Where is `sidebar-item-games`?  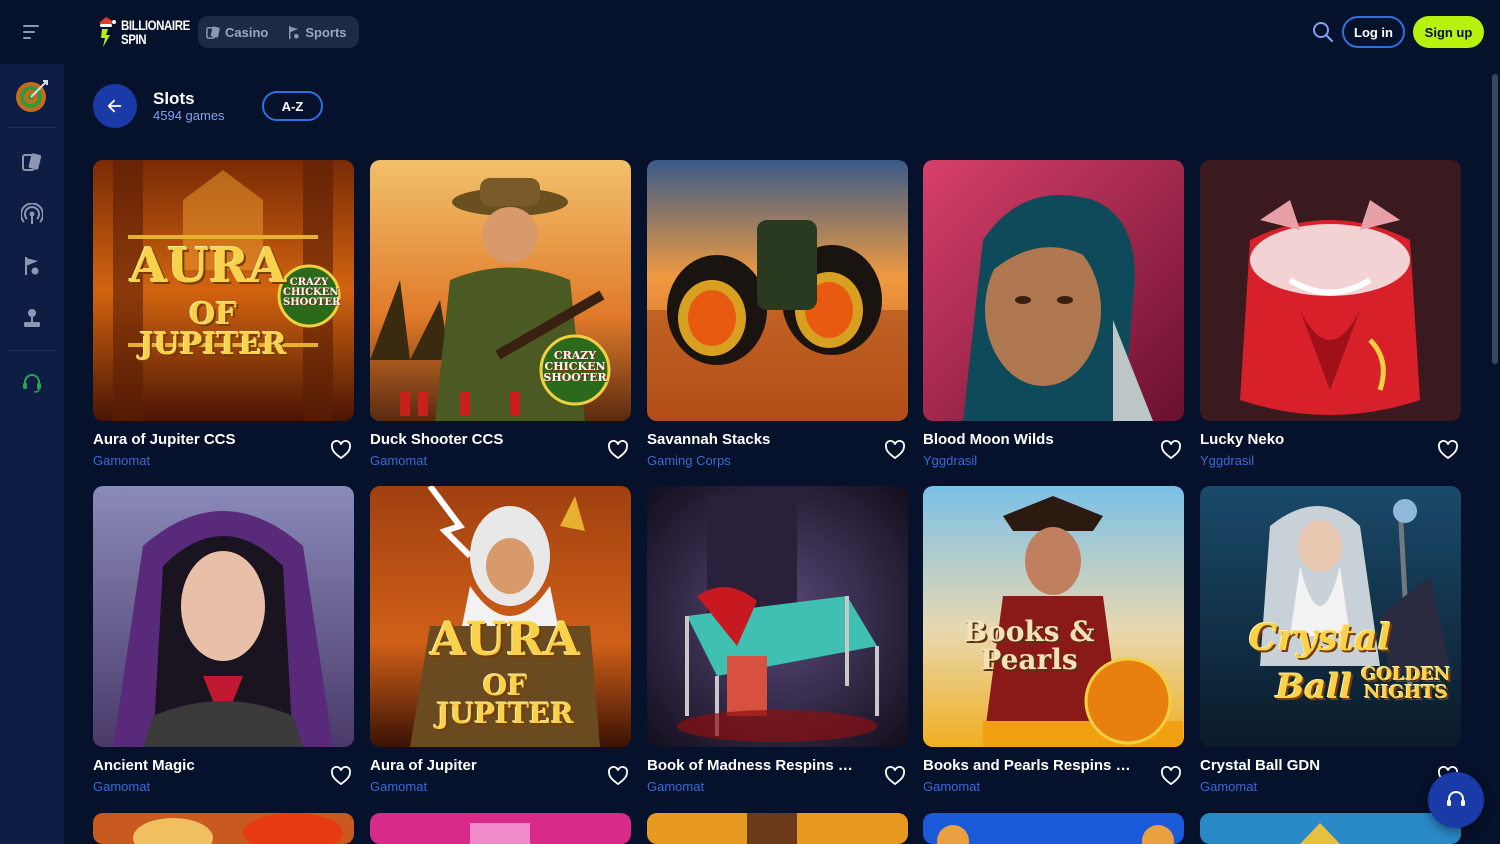 sidebar-item-games is located at coordinates (32, 318).